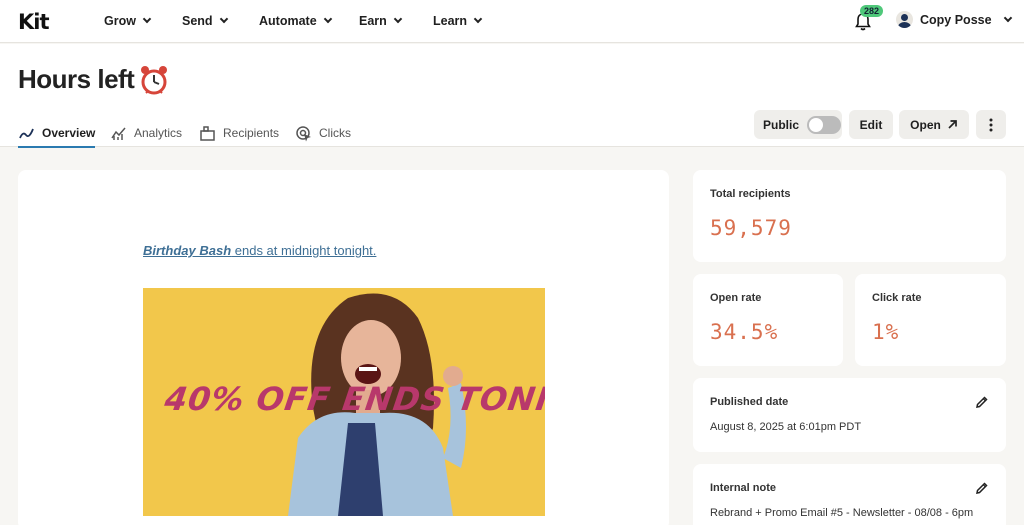 This screenshot has height=525, width=1024. I want to click on more-vertical-icon, so click(991, 124).